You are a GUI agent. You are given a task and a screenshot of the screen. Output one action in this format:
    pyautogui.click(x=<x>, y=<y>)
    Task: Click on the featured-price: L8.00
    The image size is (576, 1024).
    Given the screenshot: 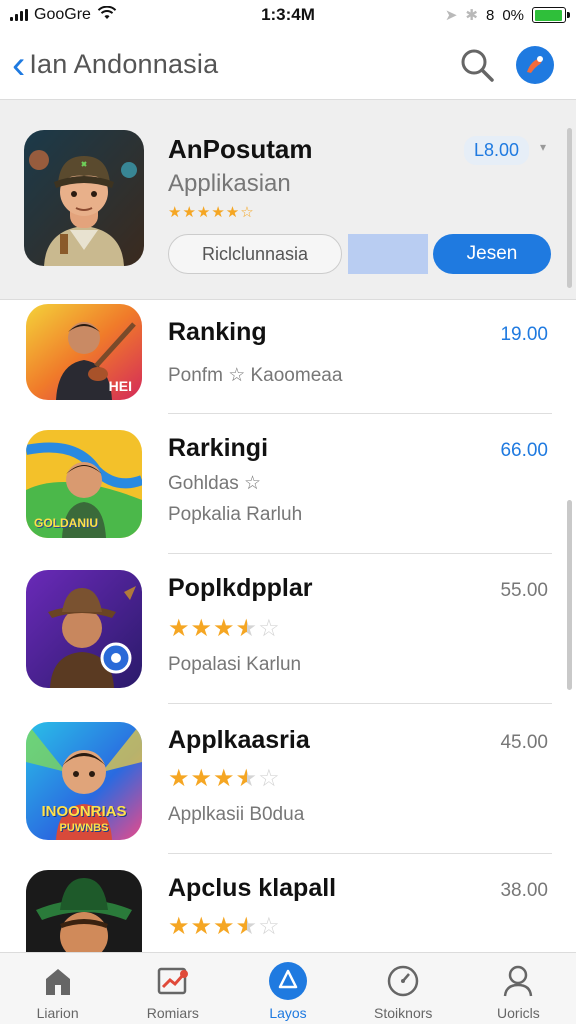 What is the action you would take?
    pyautogui.click(x=497, y=150)
    